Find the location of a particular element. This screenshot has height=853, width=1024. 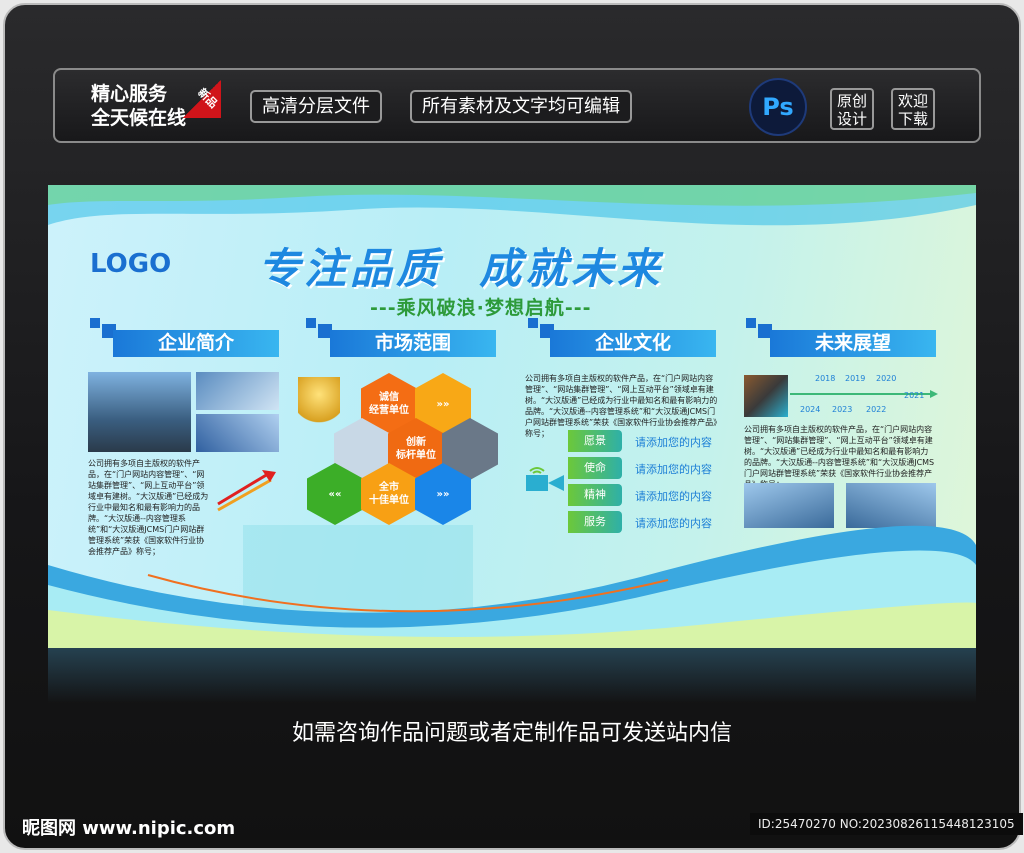

section-header-intro: 企业简介 is located at coordinates (196, 343).